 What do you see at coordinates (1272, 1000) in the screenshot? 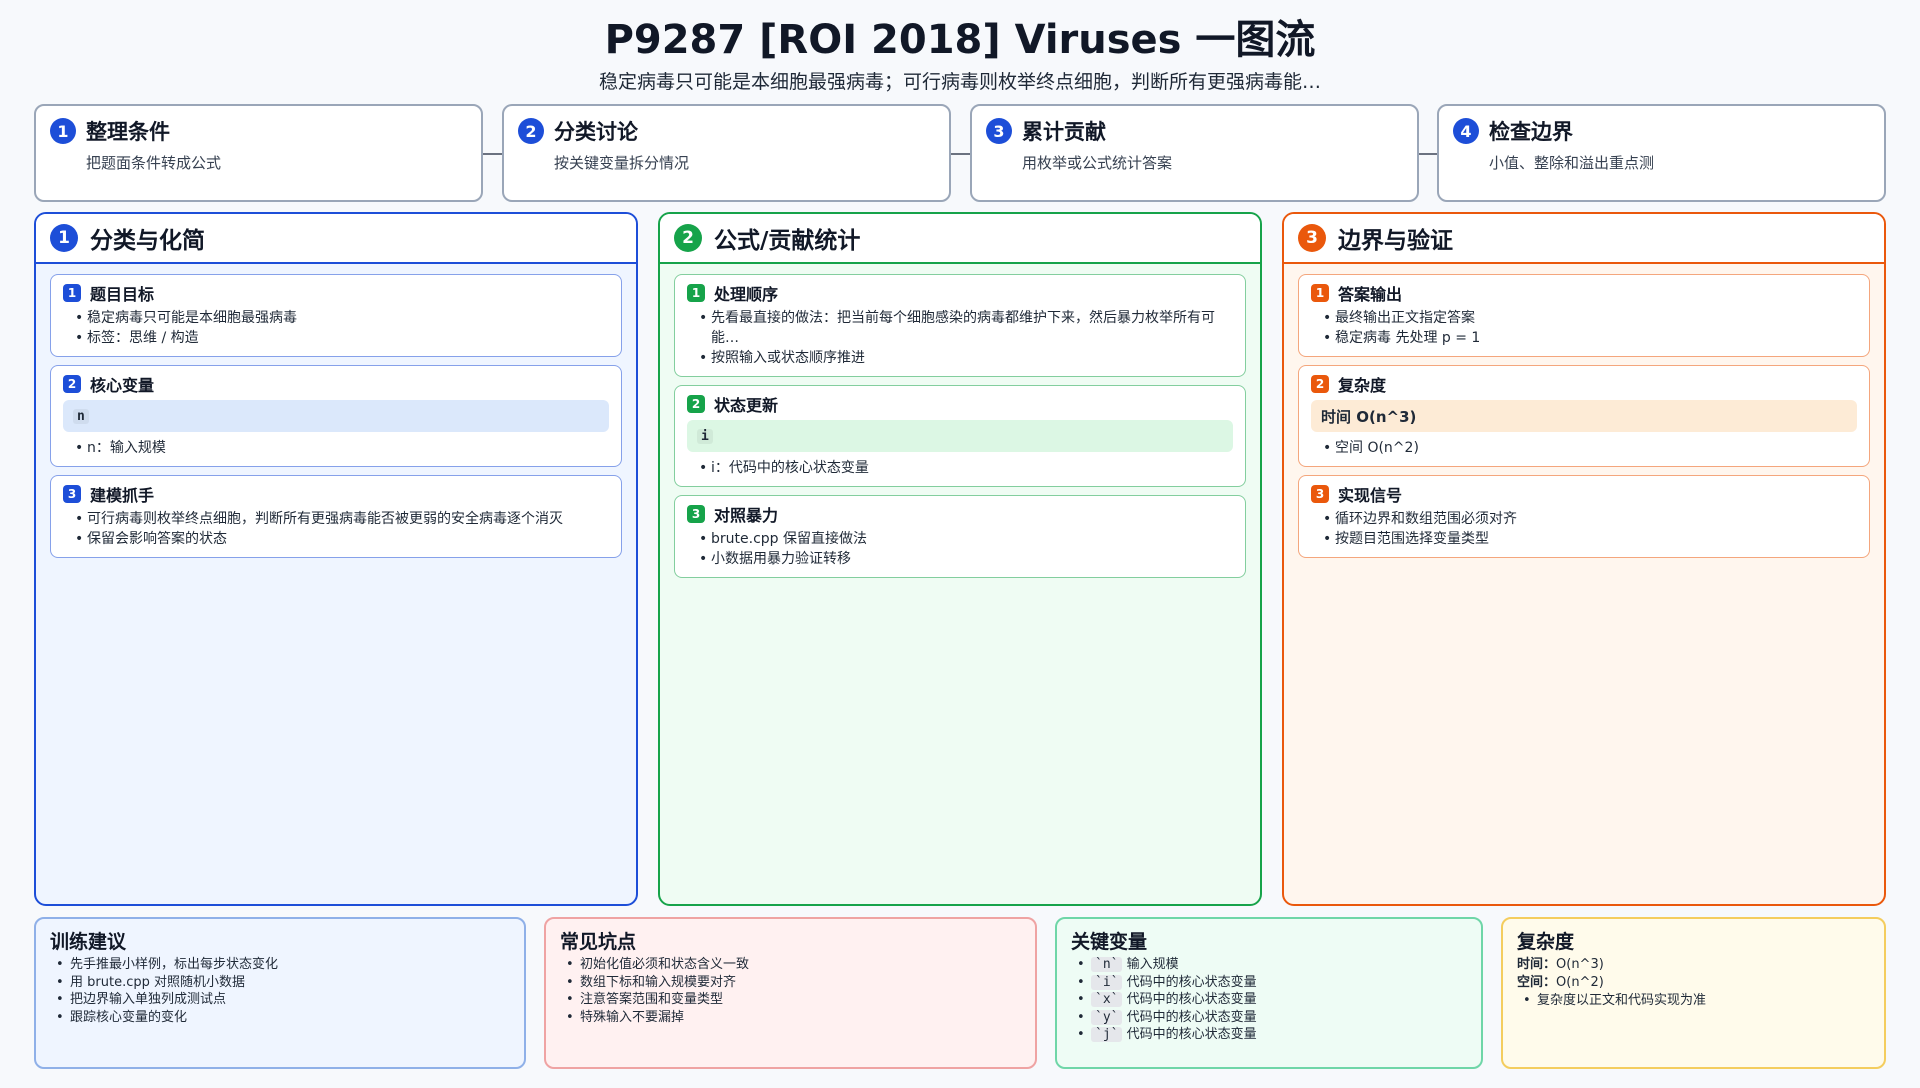
I see `list-item: `x` 代码中的核心状态变量` at bounding box center [1272, 1000].